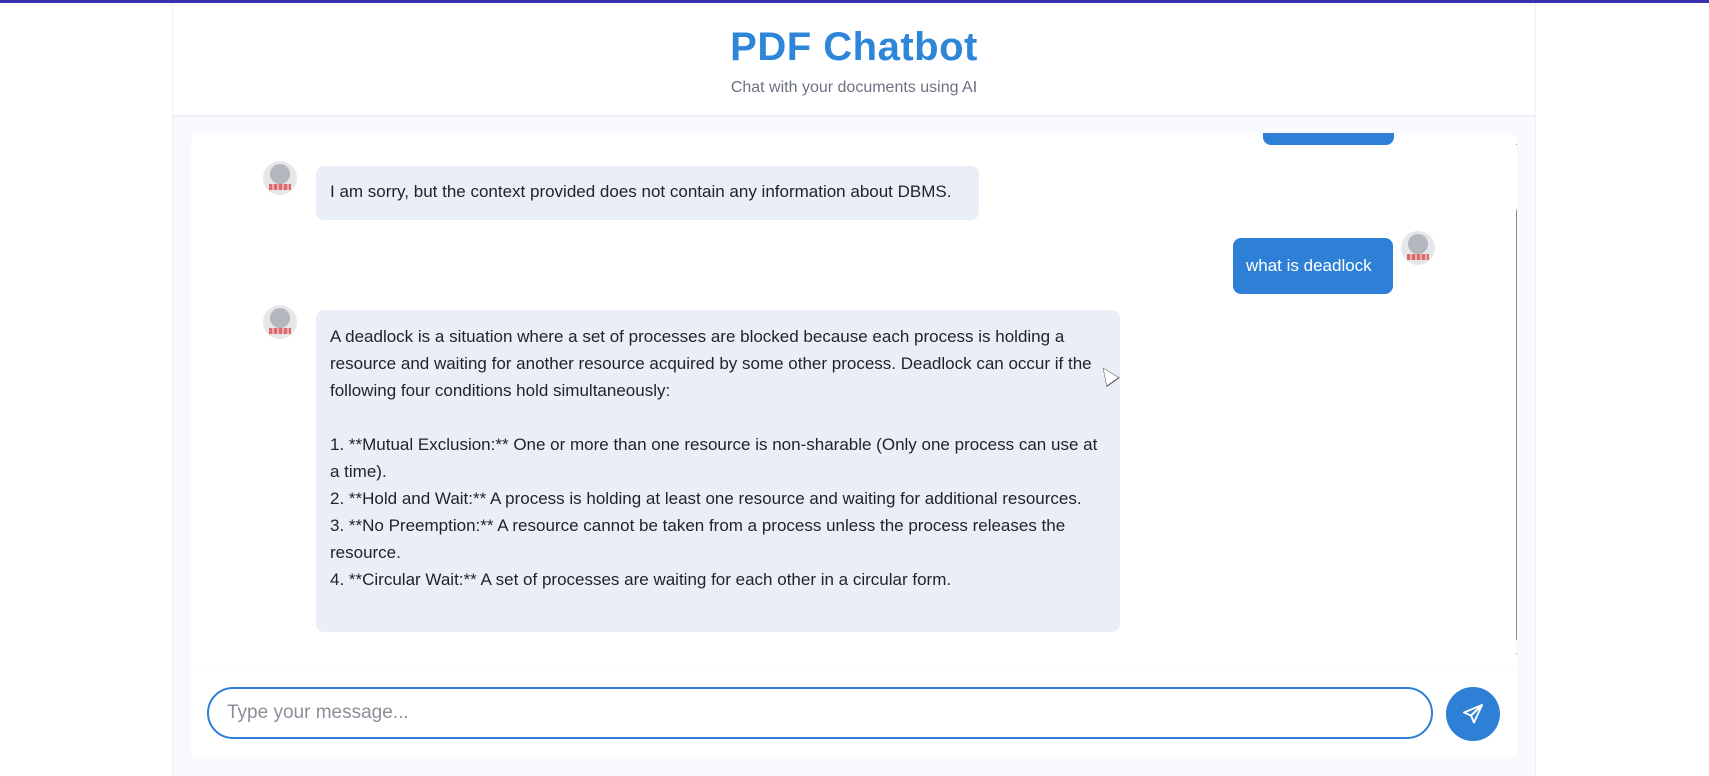  I want to click on send-icon, so click(1473, 714).